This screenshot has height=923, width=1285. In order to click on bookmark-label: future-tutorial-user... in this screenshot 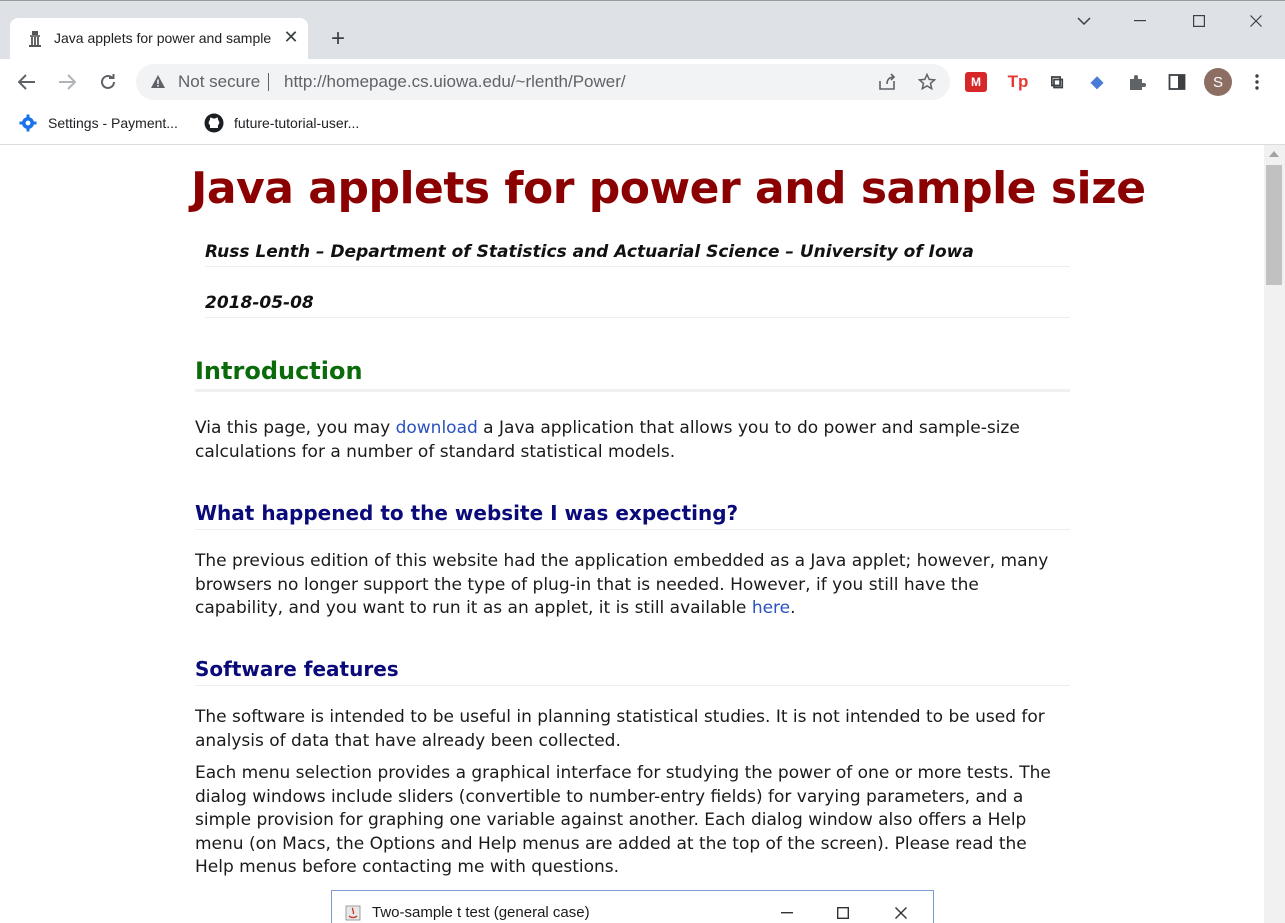, I will do `click(297, 123)`.